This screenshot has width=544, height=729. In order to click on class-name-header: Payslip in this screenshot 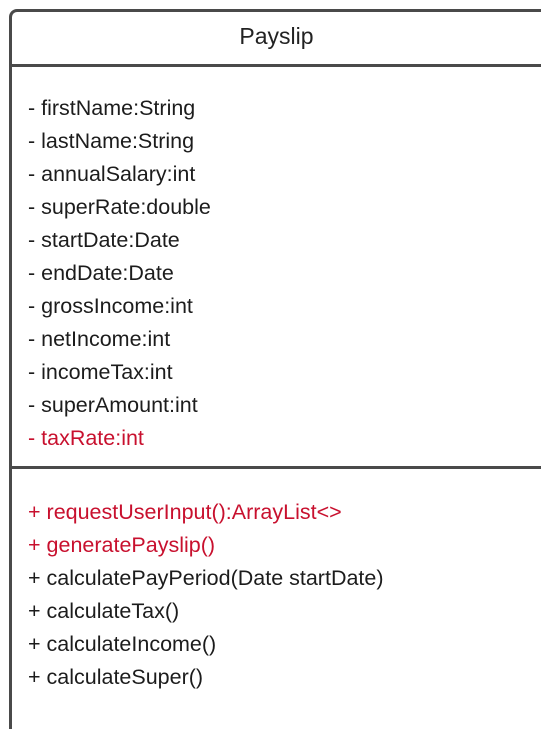, I will do `click(276, 39)`.